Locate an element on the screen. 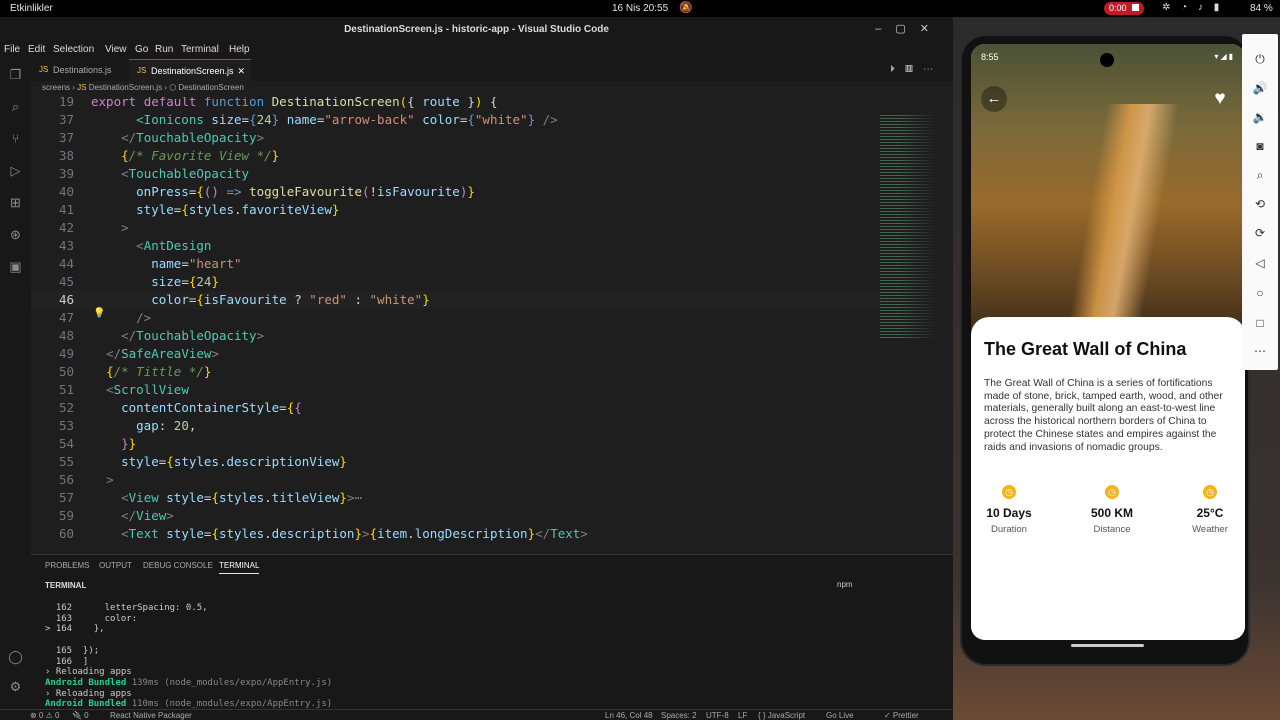 This screenshot has width=1280, height=720. code-line: 54 }} is located at coordinates (456, 444).